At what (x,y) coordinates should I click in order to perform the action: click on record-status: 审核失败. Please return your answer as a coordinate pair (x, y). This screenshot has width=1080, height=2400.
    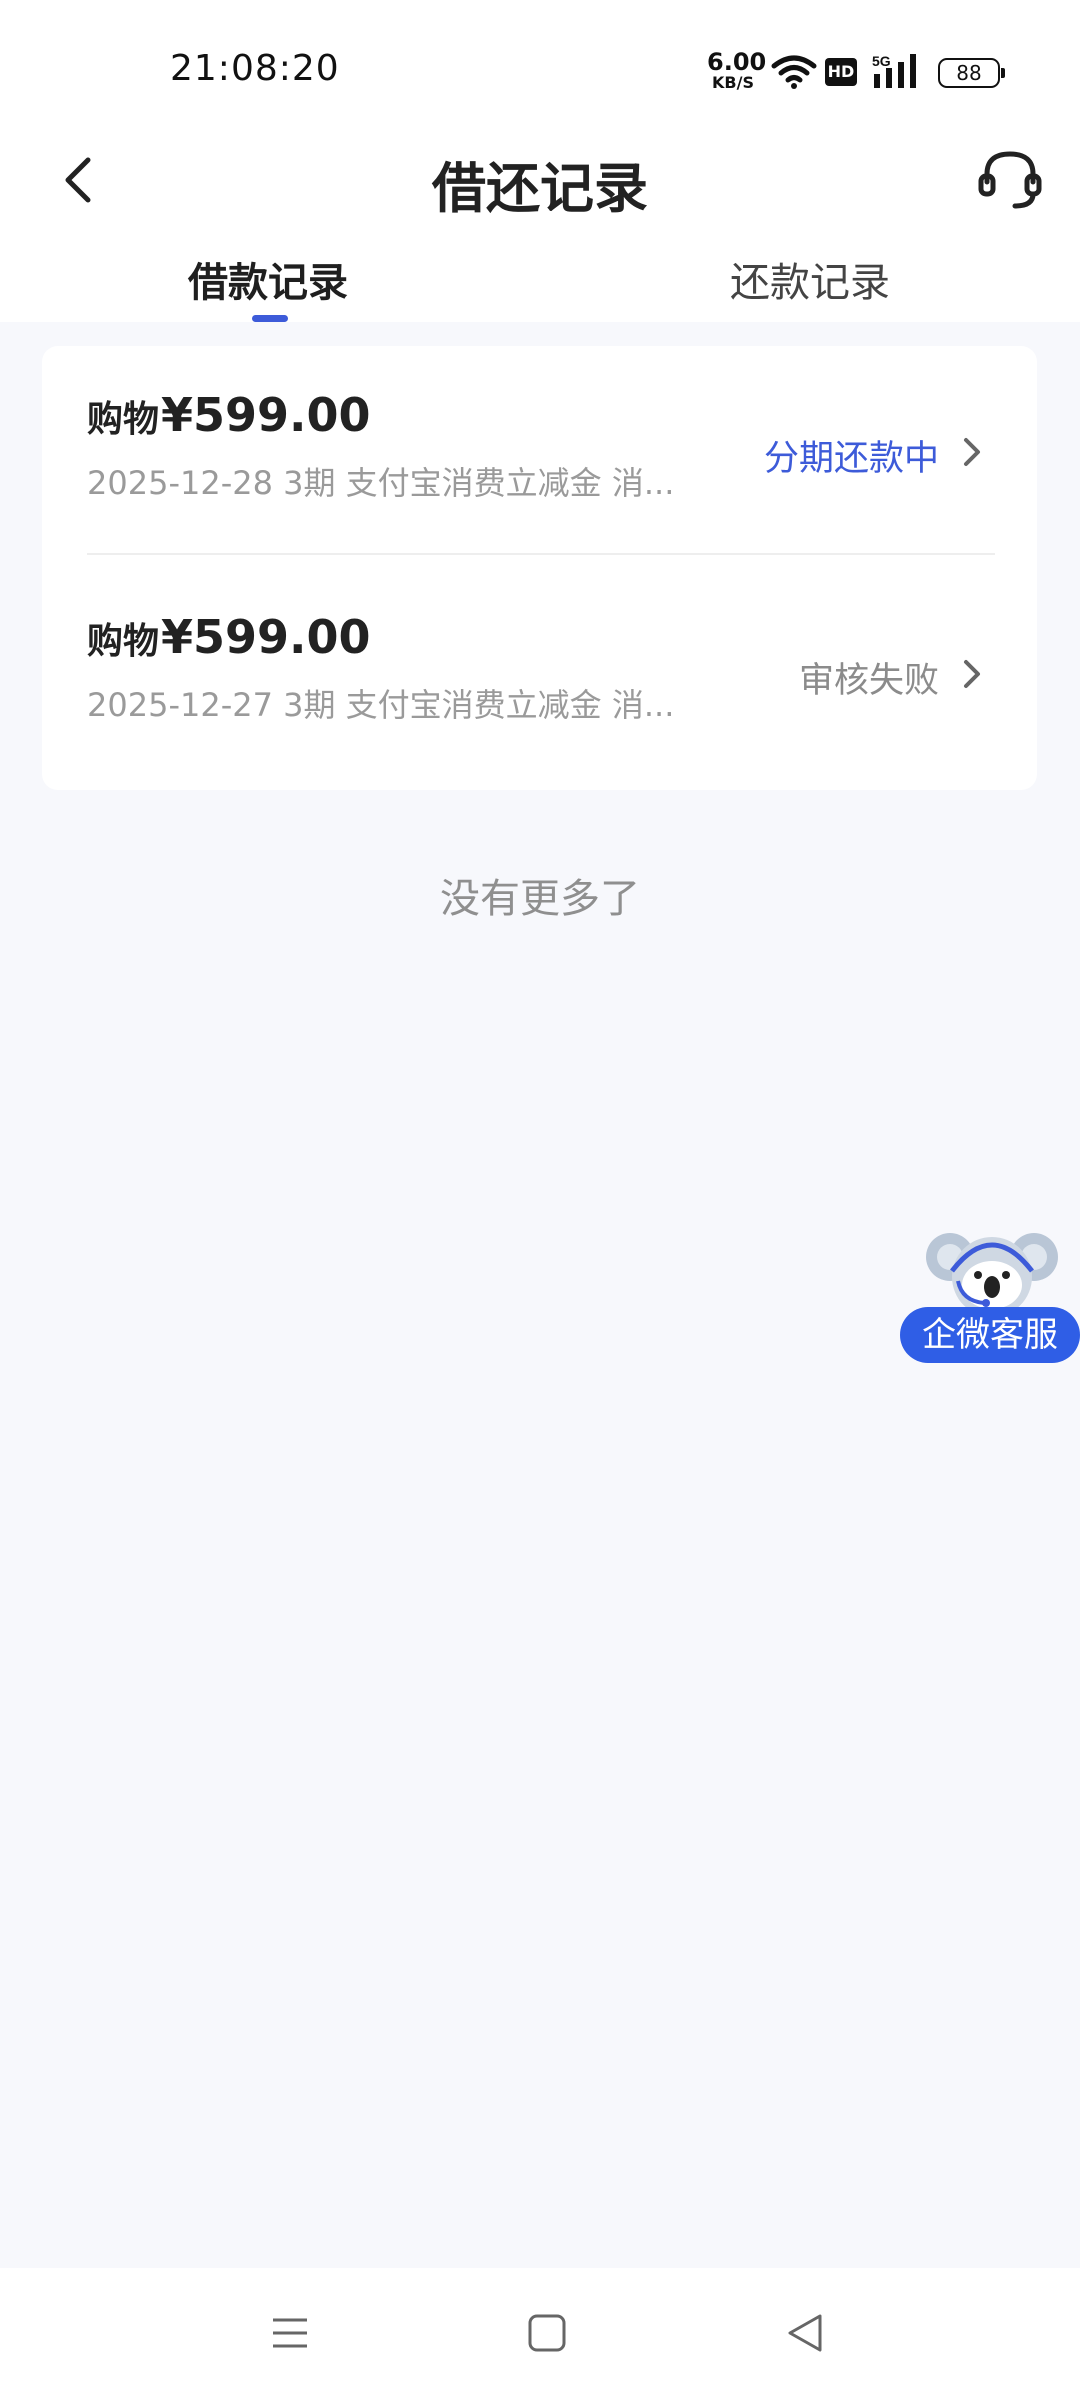
    Looking at the image, I should click on (868, 681).